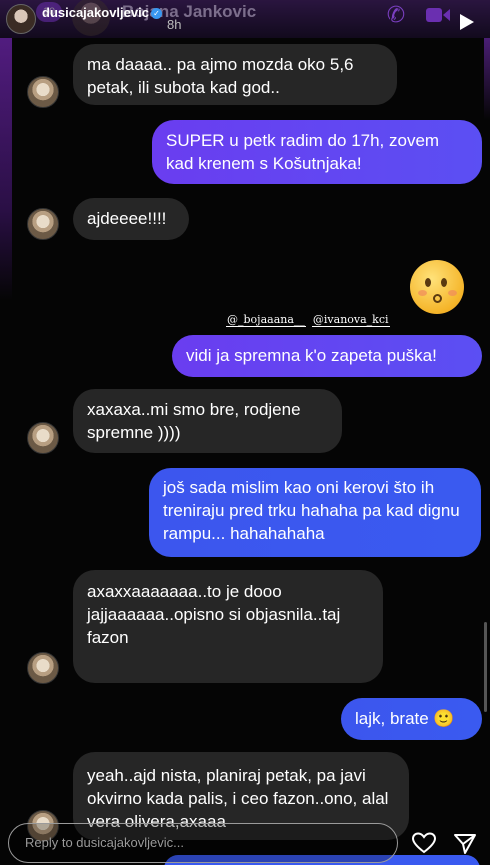  What do you see at coordinates (465, 844) in the screenshot?
I see `send-icon` at bounding box center [465, 844].